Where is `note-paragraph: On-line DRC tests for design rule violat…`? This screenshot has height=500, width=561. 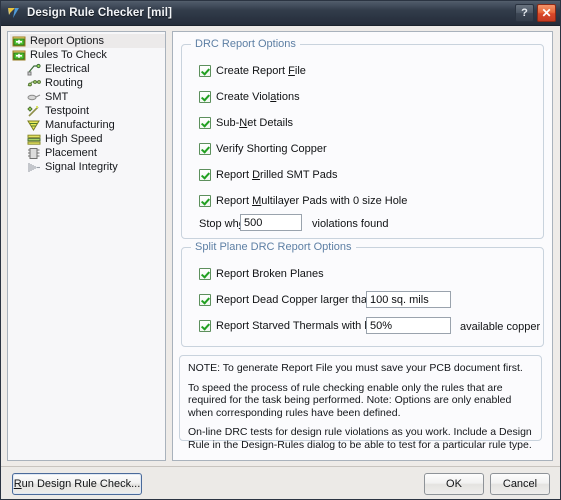
note-paragraph: On-line DRC tests for design rule violat… is located at coordinates (360, 438).